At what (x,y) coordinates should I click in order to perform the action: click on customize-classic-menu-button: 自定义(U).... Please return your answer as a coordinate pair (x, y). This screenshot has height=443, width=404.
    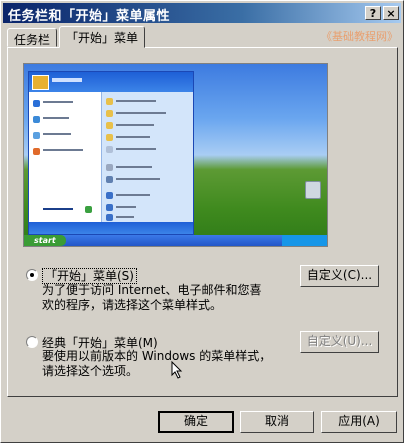
    Looking at the image, I should click on (339, 342).